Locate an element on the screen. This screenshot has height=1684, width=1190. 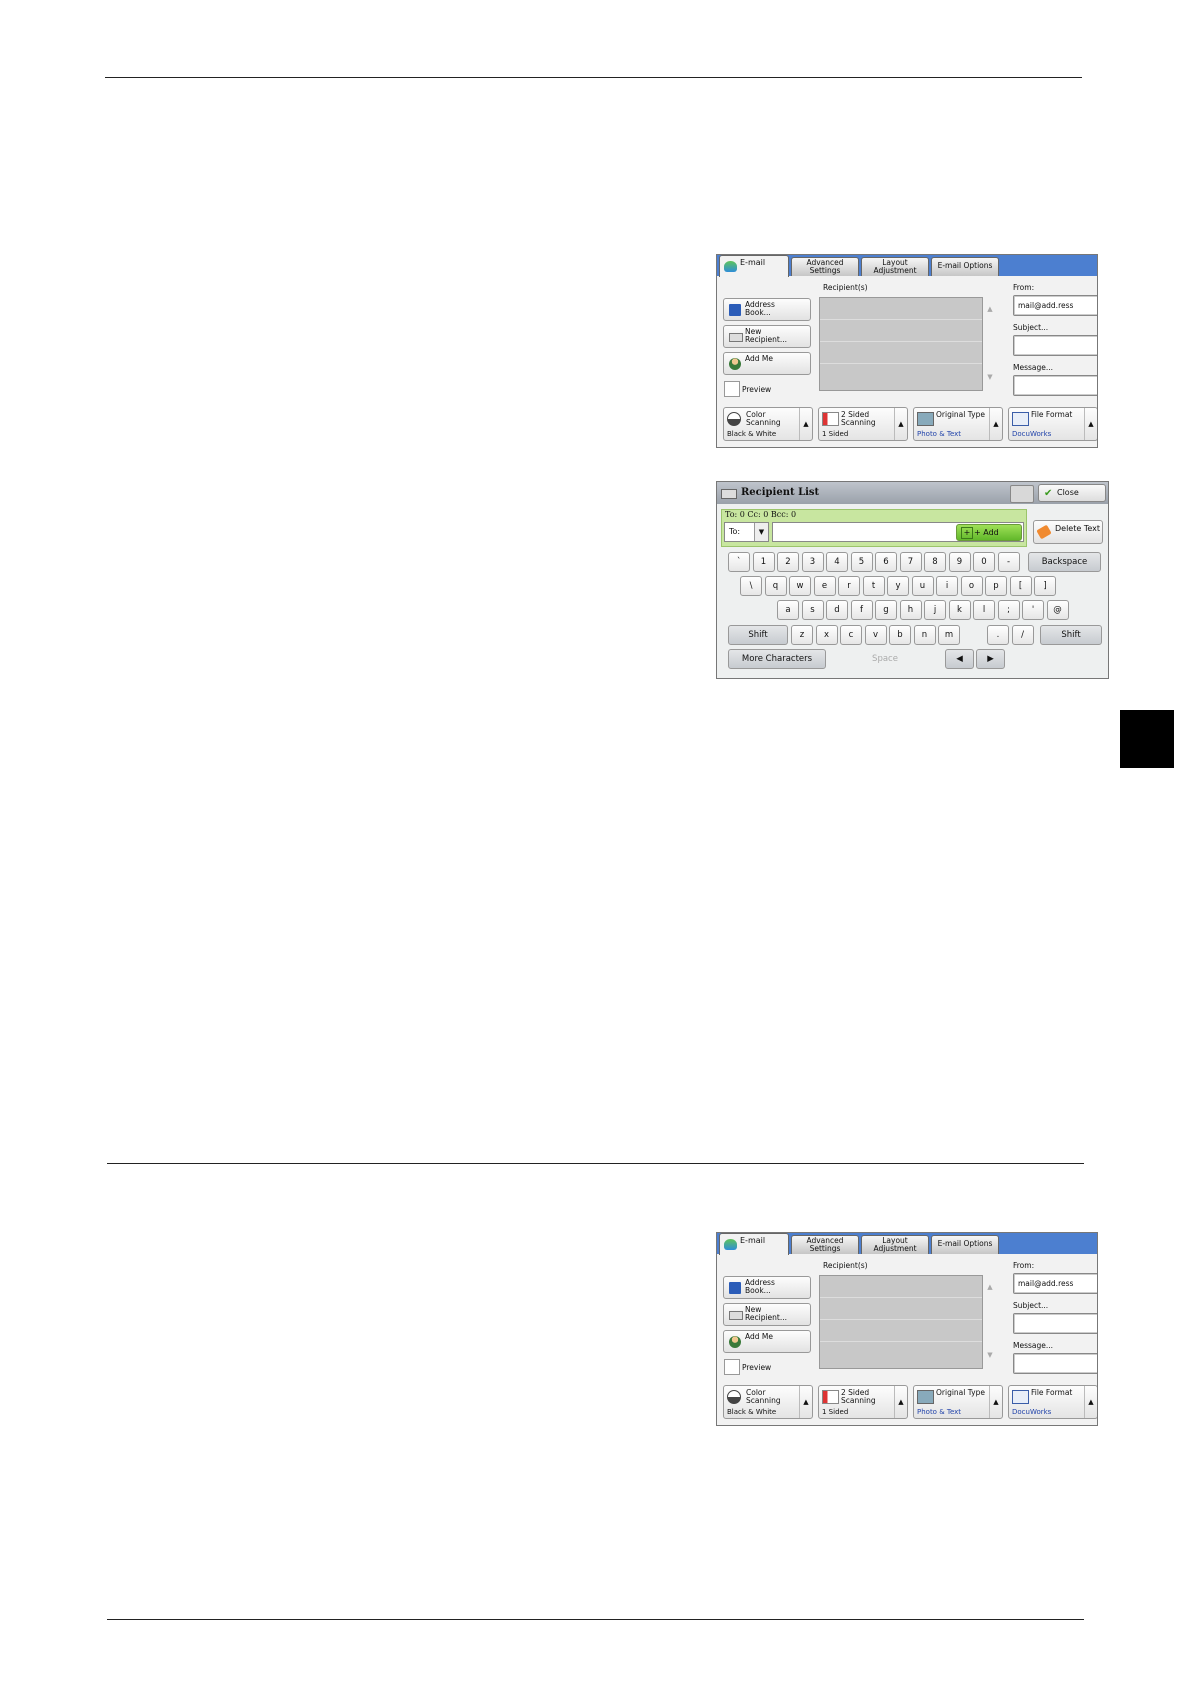
key: f is located at coordinates (861, 610).